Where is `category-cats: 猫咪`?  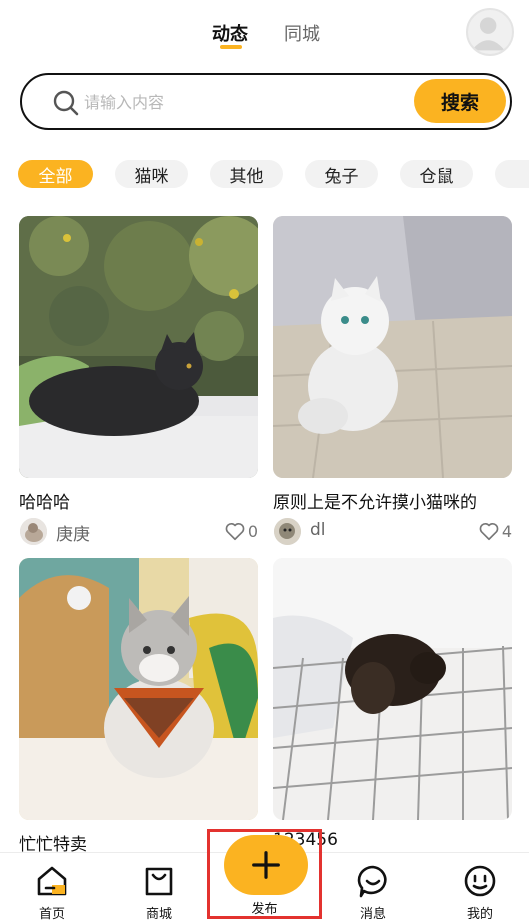 category-cats: 猫咪 is located at coordinates (151, 174).